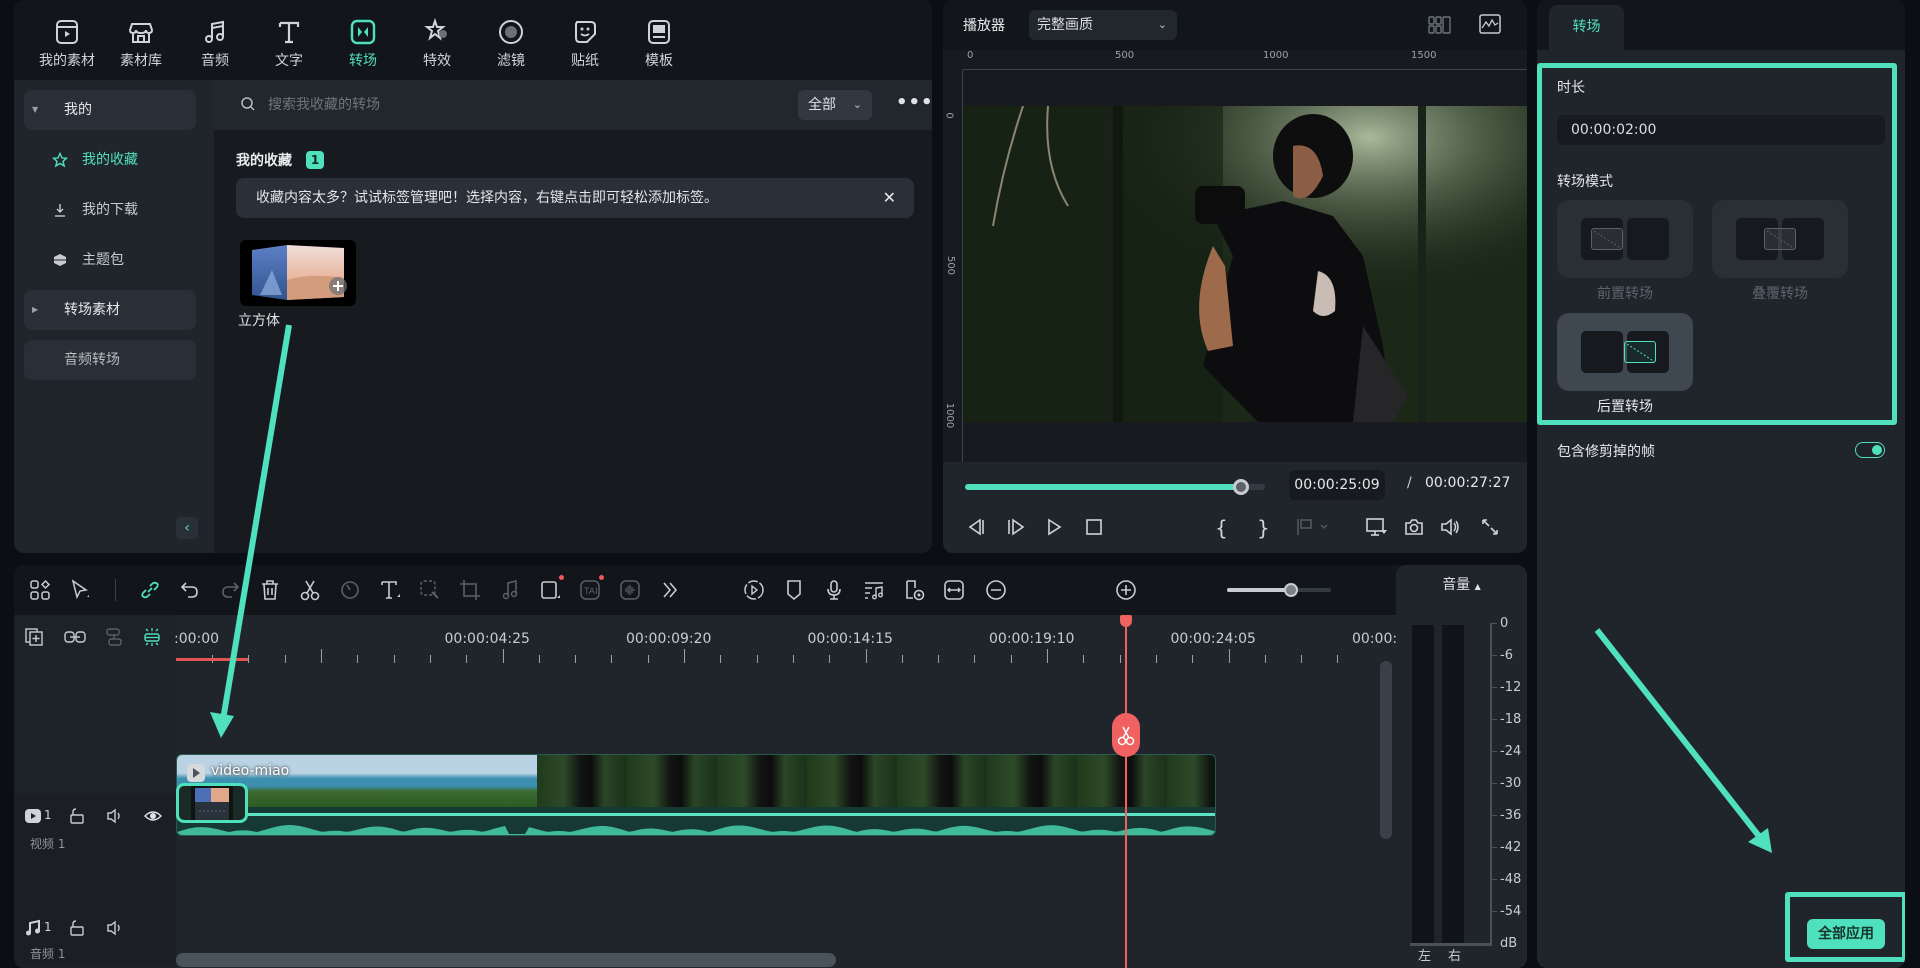 This screenshot has width=1920, height=968. I want to click on stop-icon, so click(1094, 527).